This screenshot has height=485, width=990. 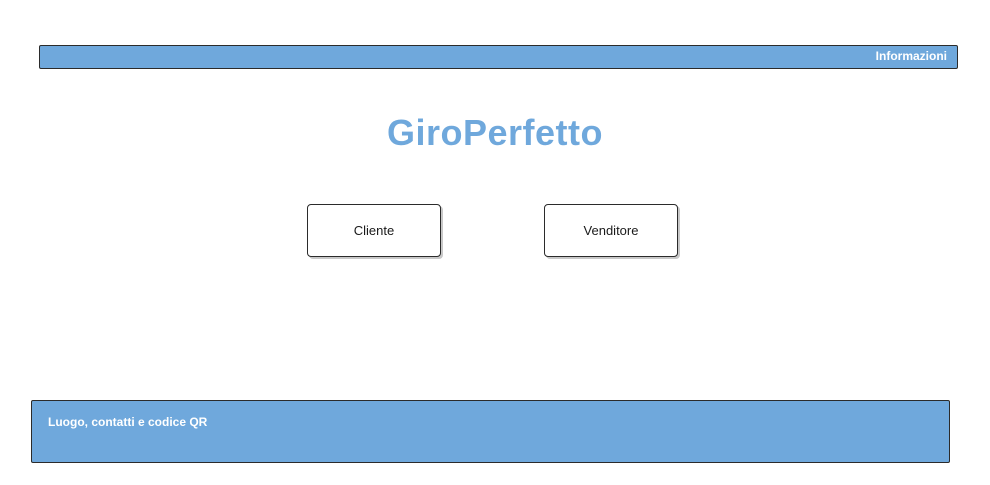 I want to click on footer-bar: Luogo, contatti e codice QR, so click(x=490, y=431).